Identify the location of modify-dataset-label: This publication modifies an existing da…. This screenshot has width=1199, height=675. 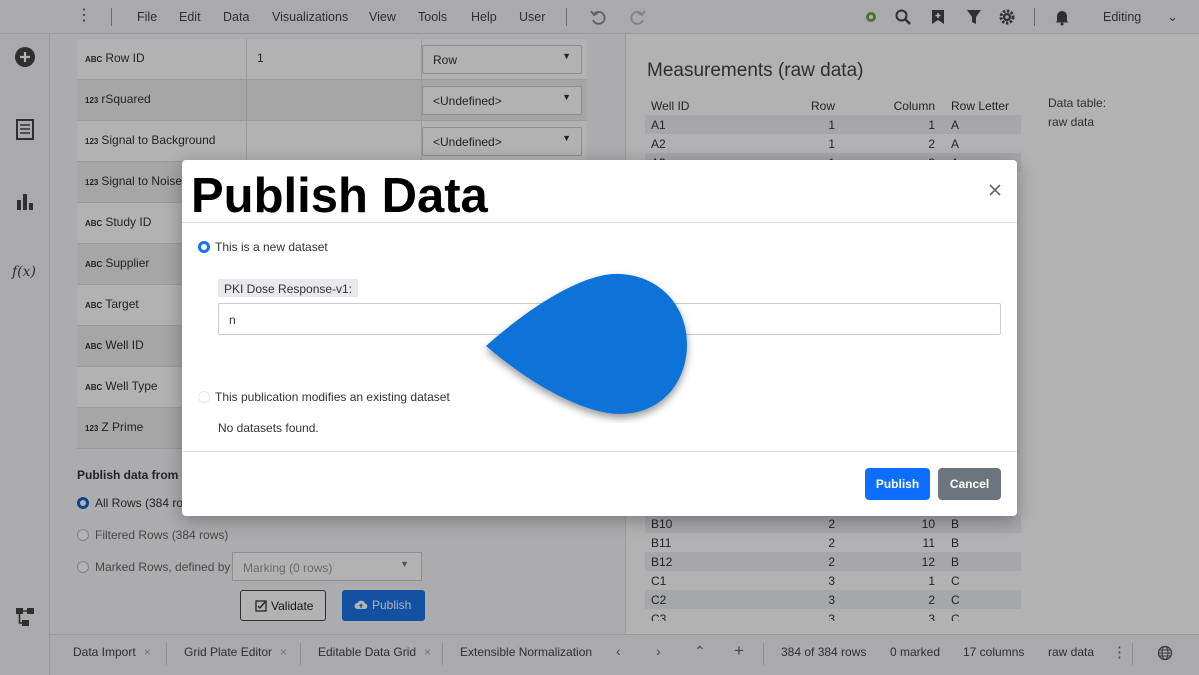
(332, 397).